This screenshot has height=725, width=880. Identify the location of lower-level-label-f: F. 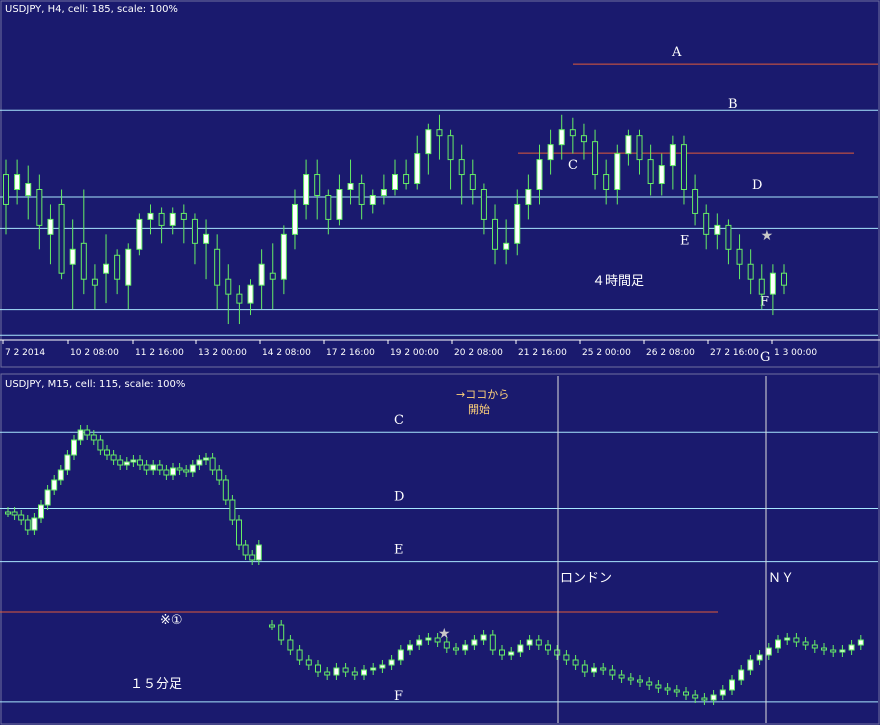
(398, 696).